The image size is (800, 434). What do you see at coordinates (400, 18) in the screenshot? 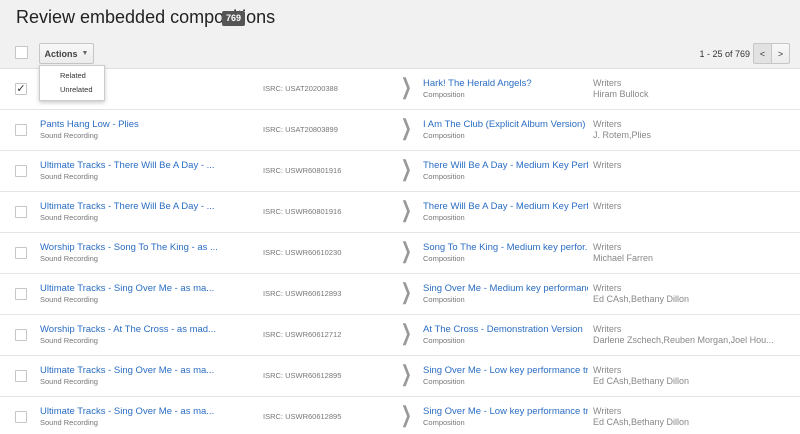
I see `page-header: Review embedded compositions 769` at bounding box center [400, 18].